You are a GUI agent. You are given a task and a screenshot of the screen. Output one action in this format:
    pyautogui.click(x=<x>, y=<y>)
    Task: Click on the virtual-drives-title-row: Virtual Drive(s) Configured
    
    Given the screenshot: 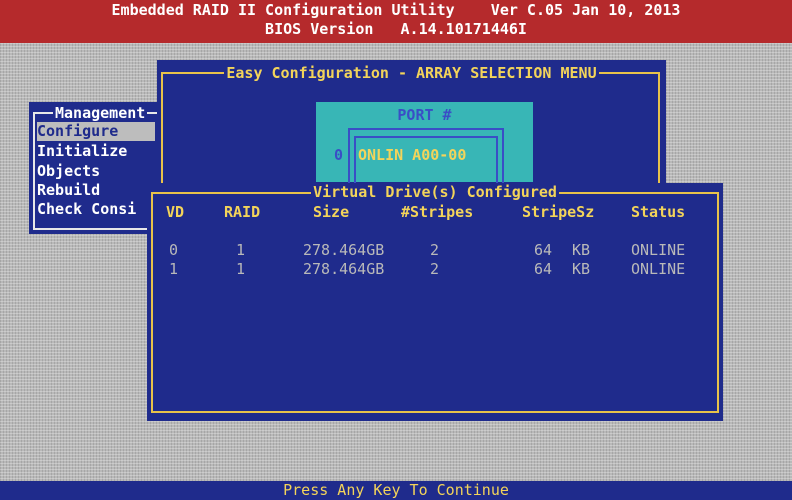 What is the action you would take?
    pyautogui.click(x=435, y=192)
    